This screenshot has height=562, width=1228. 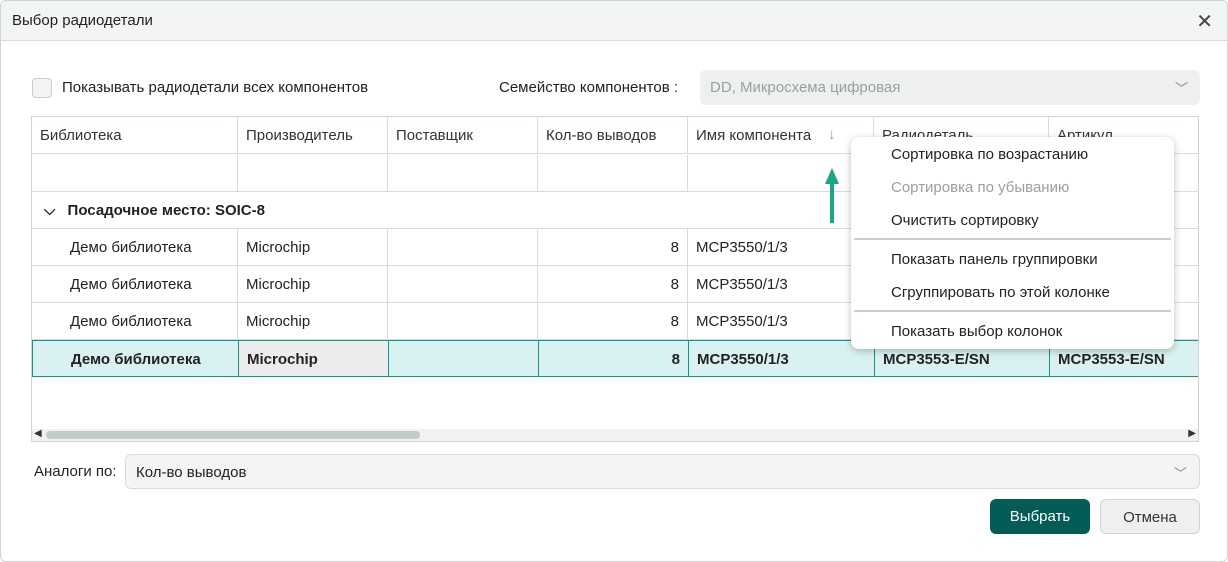 What do you see at coordinates (588, 87) in the screenshot?
I see `family-label: Семейство компонентов :` at bounding box center [588, 87].